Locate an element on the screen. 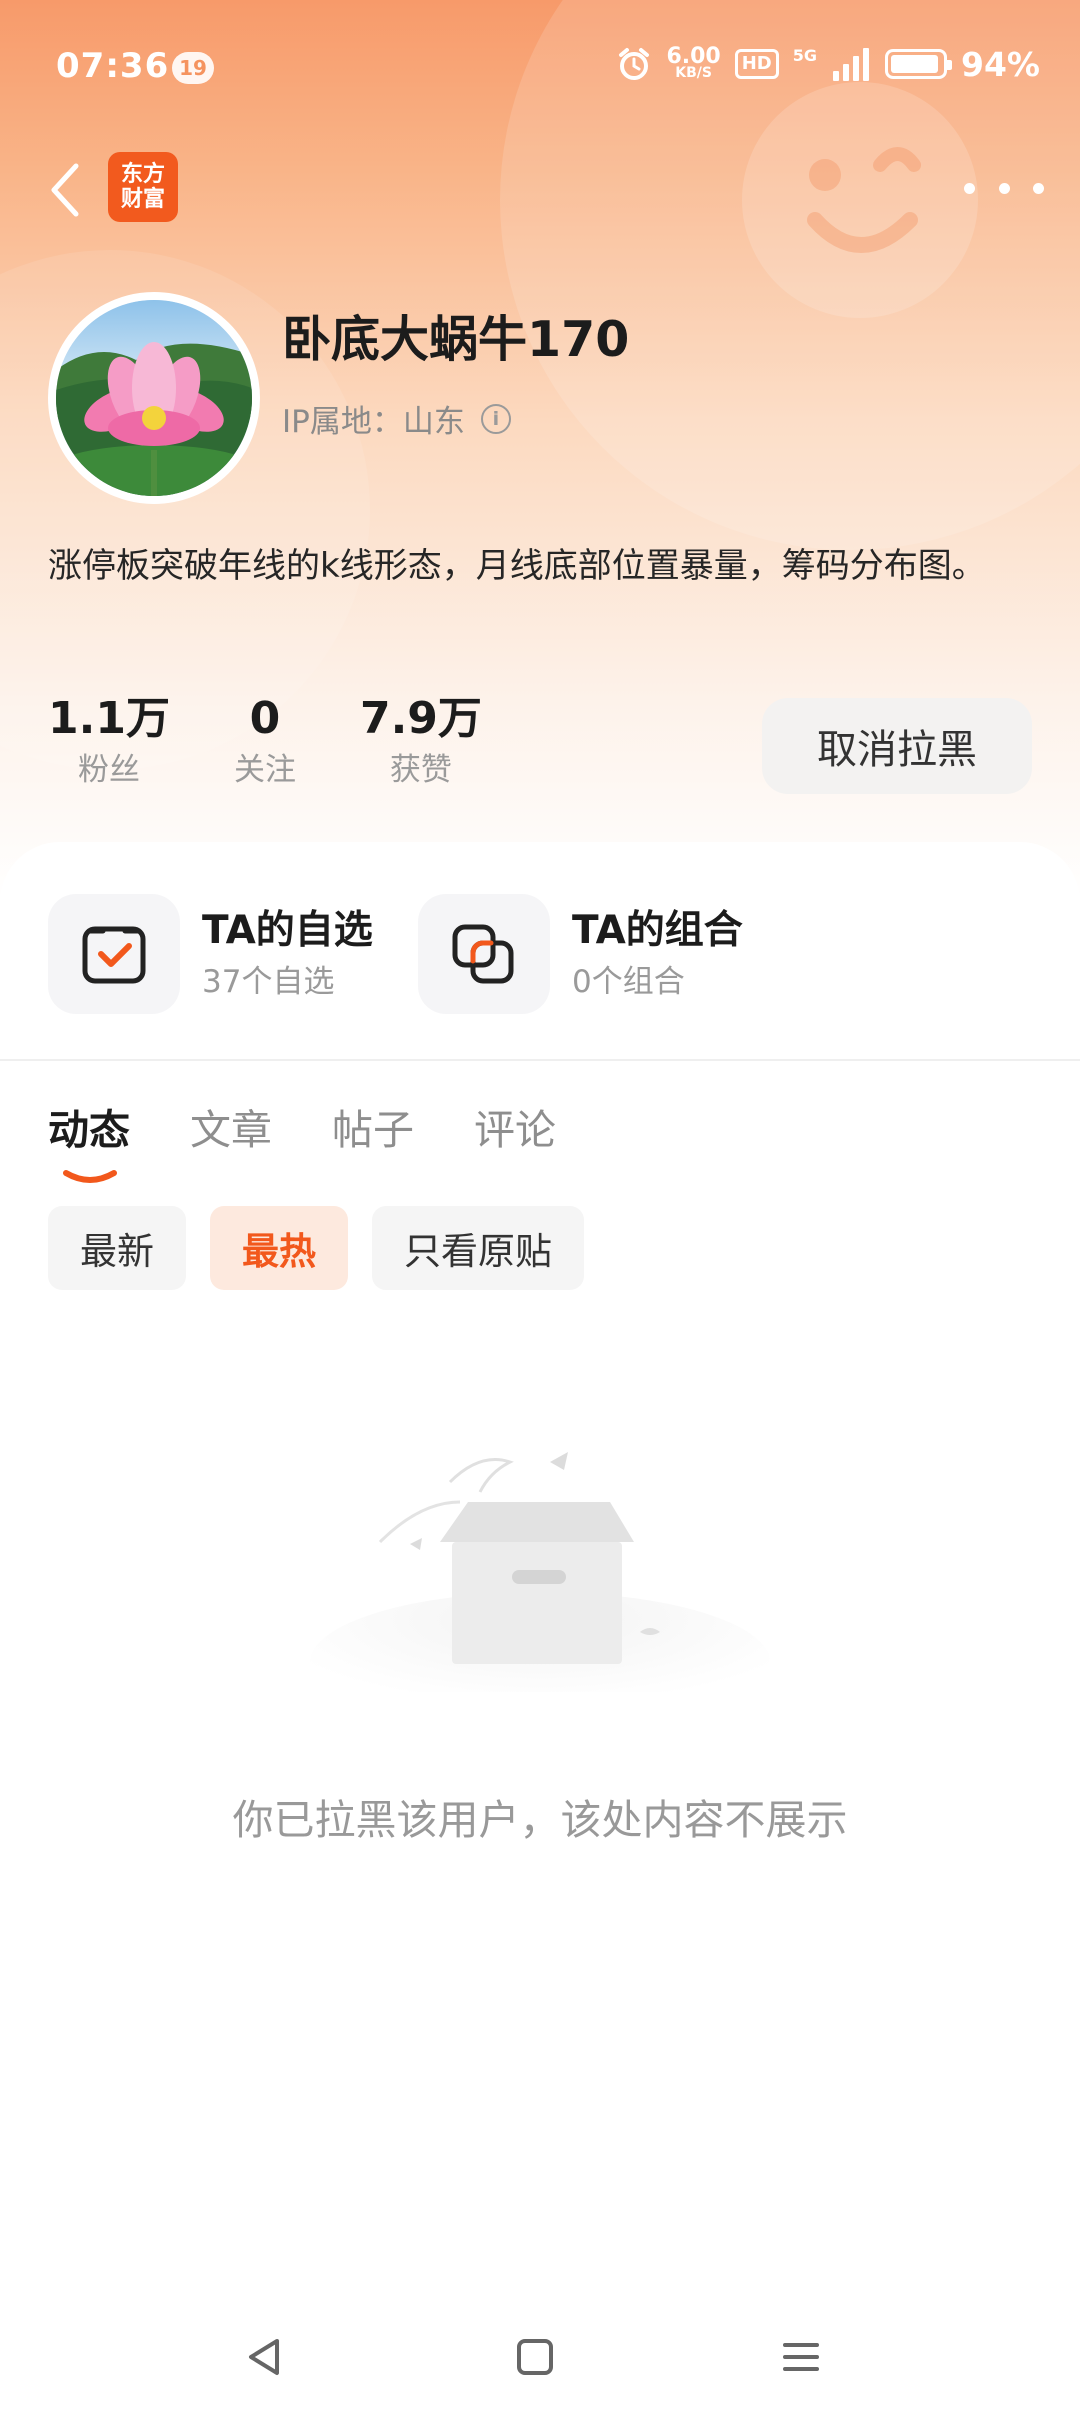 The image size is (1080, 2412). battery-level is located at coordinates (914, 64).